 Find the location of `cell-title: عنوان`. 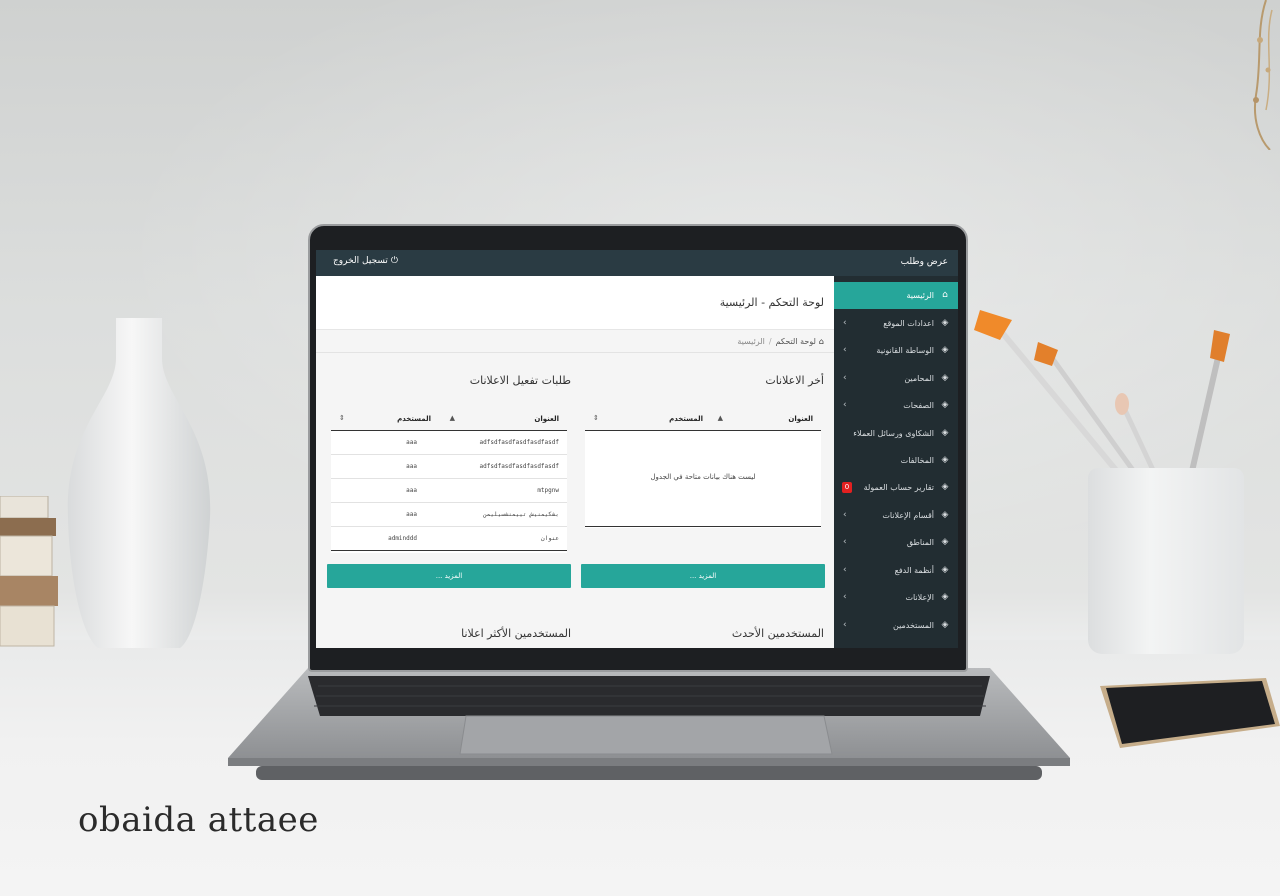

cell-title: عنوان is located at coordinates (549, 538).